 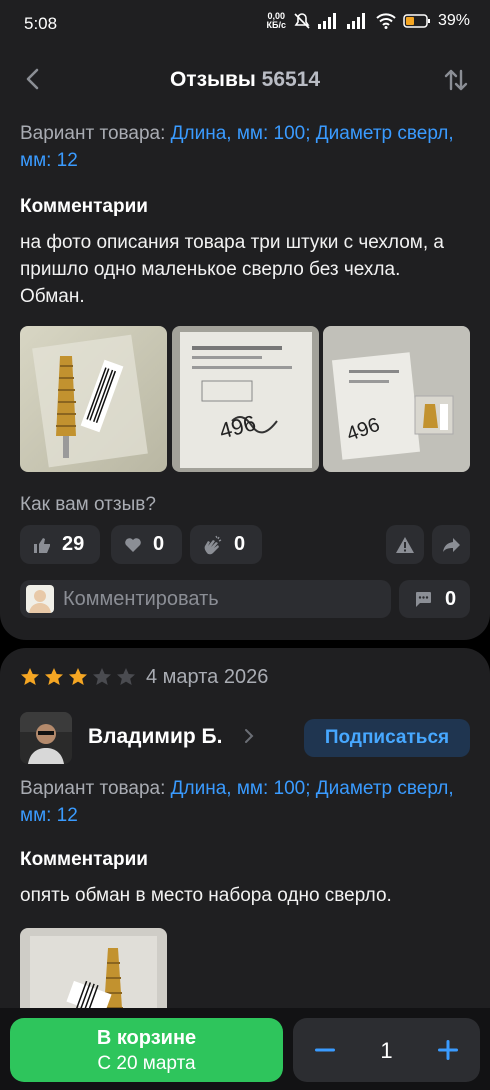 I want to click on warning-icon, so click(x=405, y=544).